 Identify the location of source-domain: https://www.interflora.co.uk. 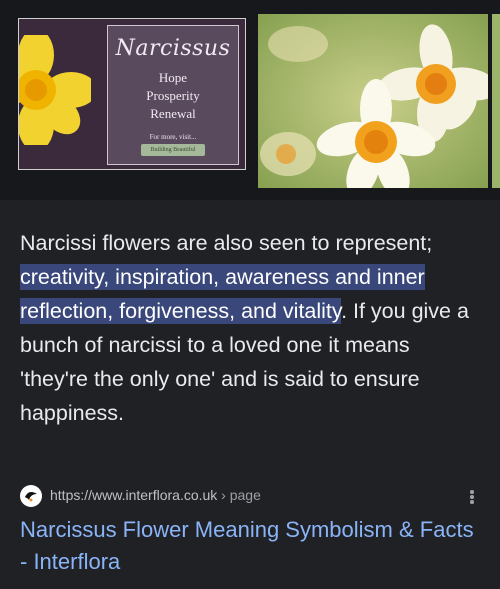
(134, 495).